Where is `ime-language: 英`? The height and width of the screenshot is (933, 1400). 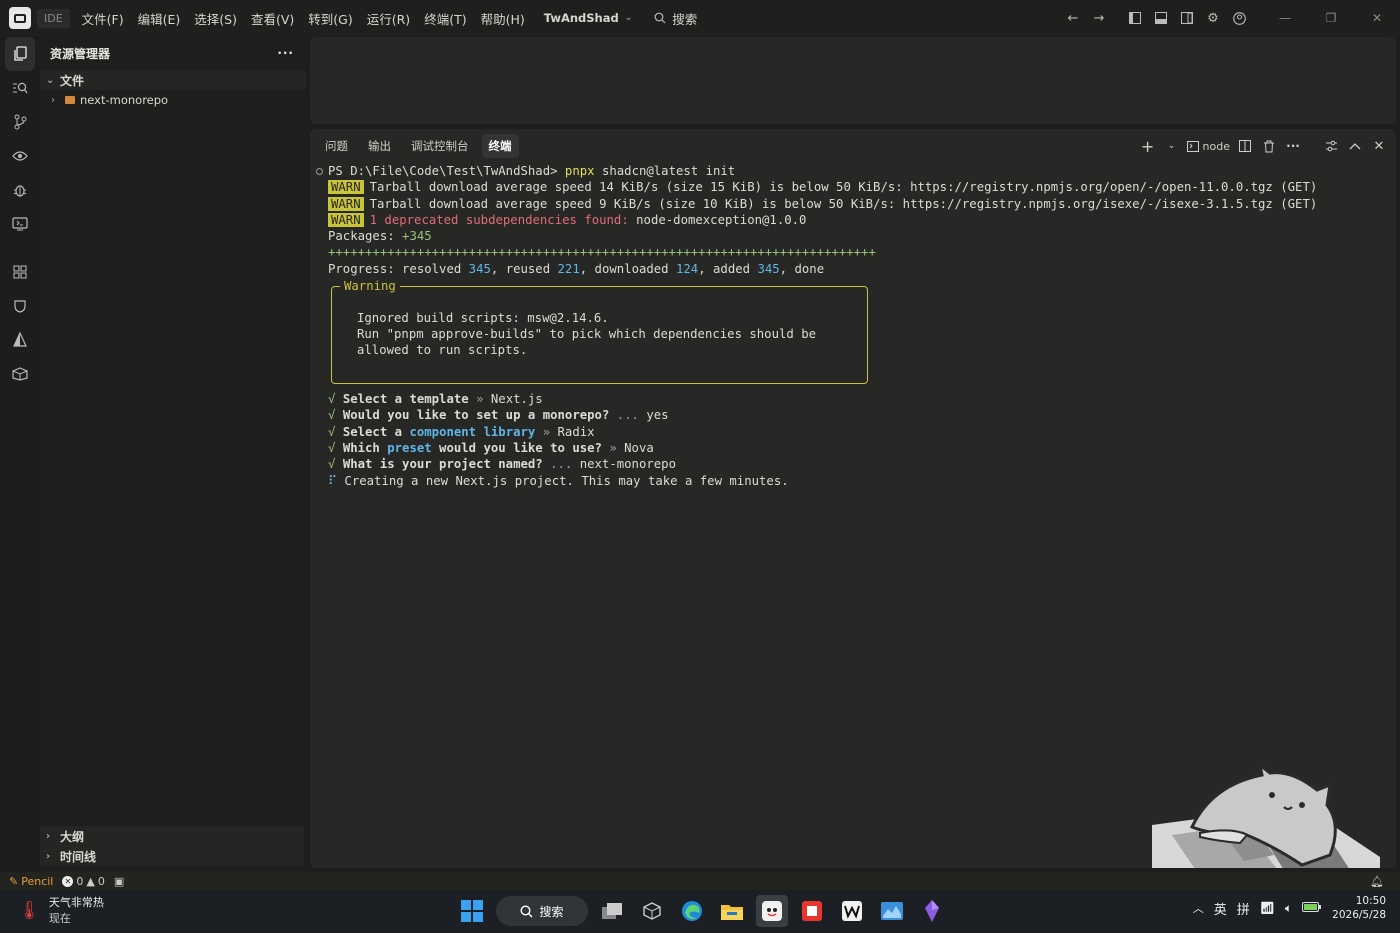 ime-language: 英 is located at coordinates (1220, 908).